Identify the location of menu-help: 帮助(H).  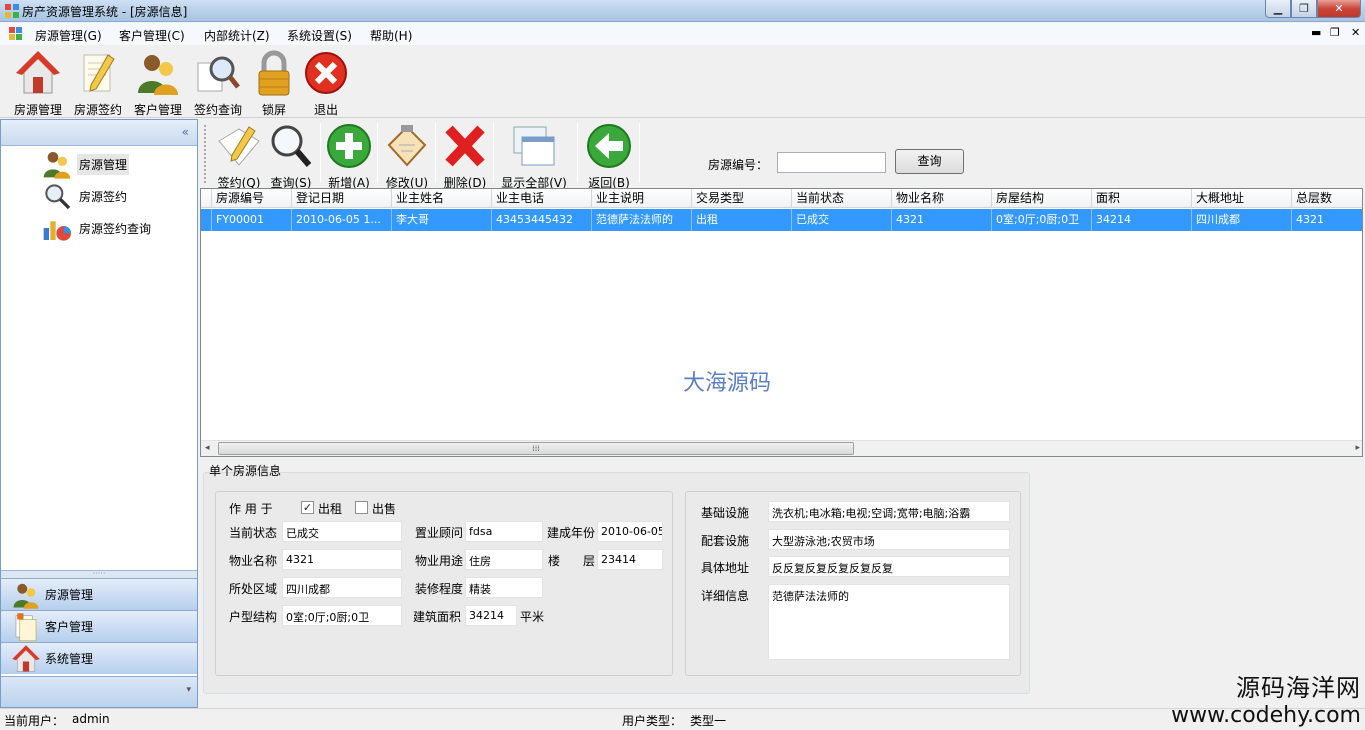
(391, 35).